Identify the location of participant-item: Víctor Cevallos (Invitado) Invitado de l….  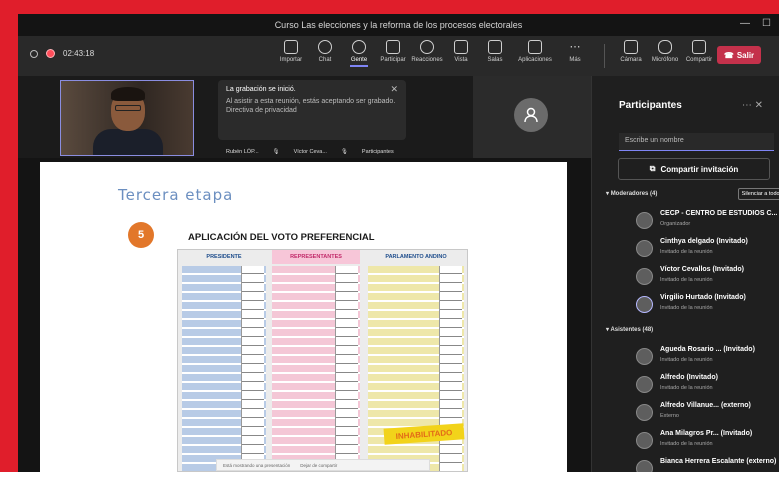
(707, 278).